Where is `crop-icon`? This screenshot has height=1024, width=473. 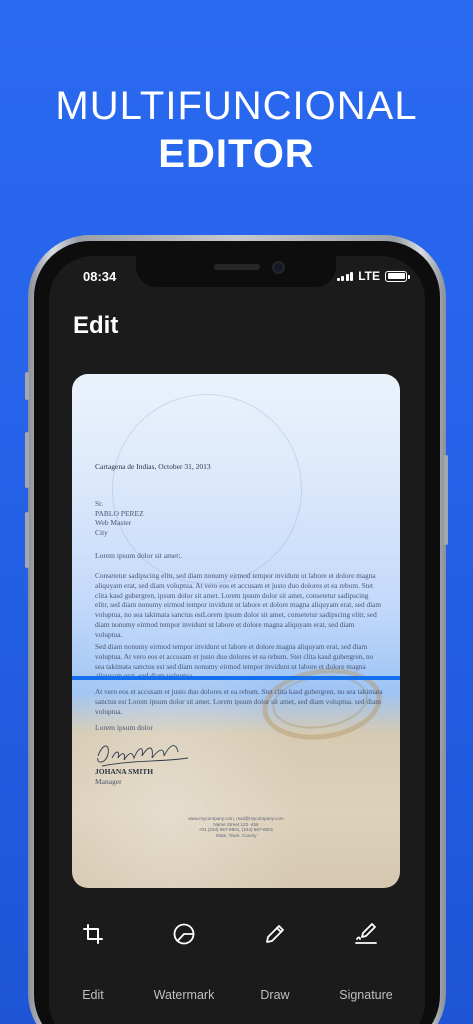
crop-icon is located at coordinates (93, 934).